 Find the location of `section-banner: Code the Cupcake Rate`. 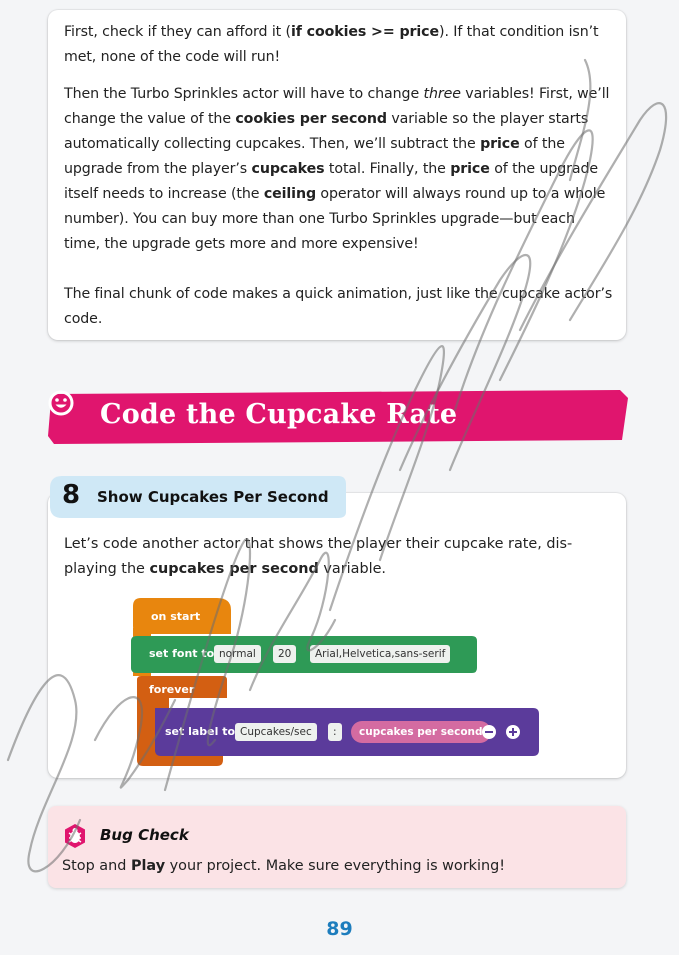

section-banner: Code the Cupcake Rate is located at coordinates (338, 417).